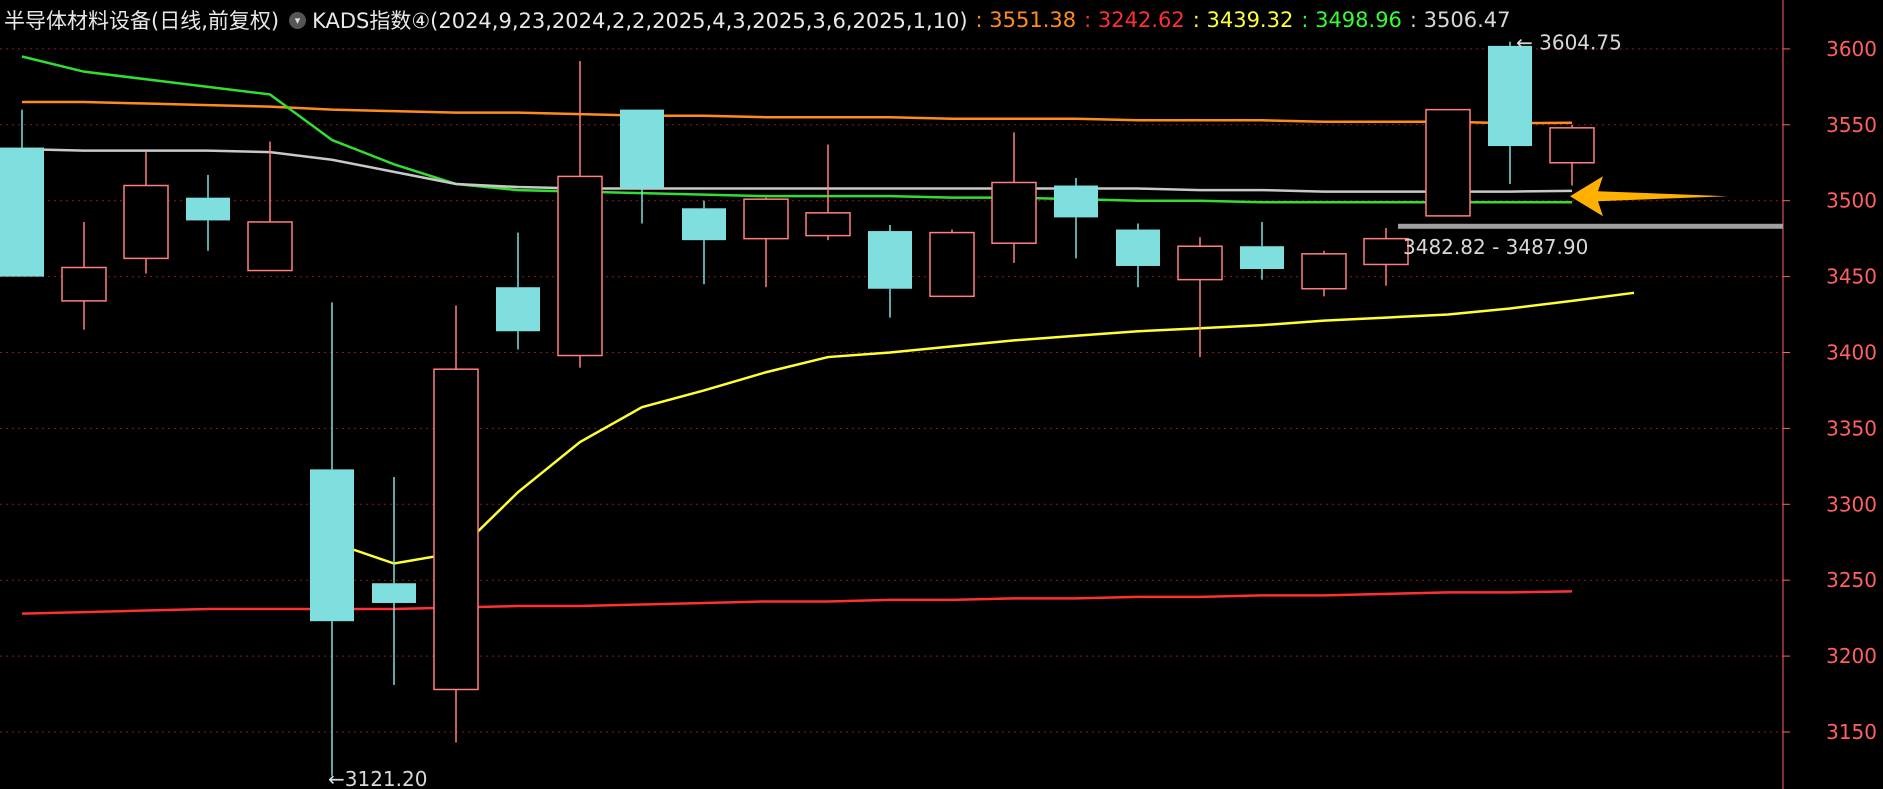 The width and height of the screenshot is (1883, 789). I want to click on y-tick-label: 3550, so click(1851, 125).